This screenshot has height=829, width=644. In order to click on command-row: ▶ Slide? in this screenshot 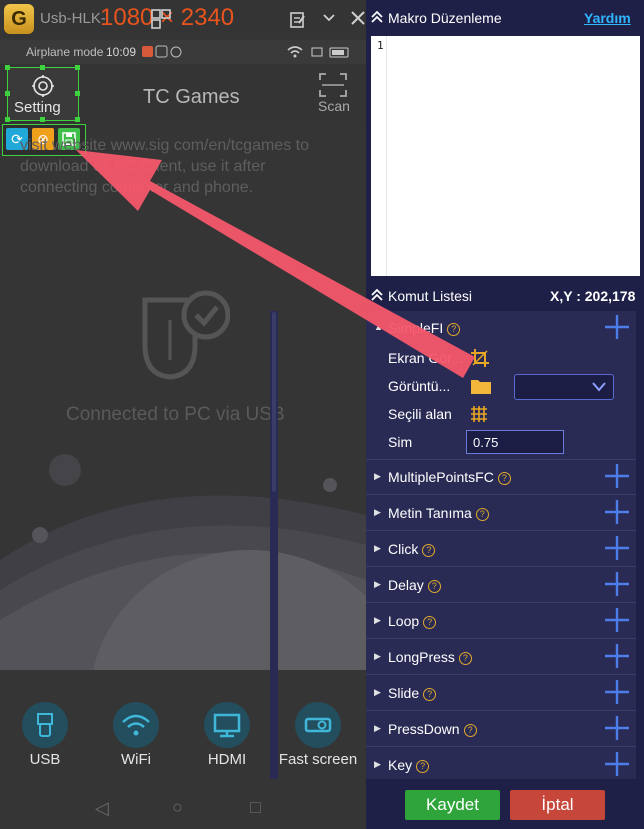, I will do `click(501, 693)`.